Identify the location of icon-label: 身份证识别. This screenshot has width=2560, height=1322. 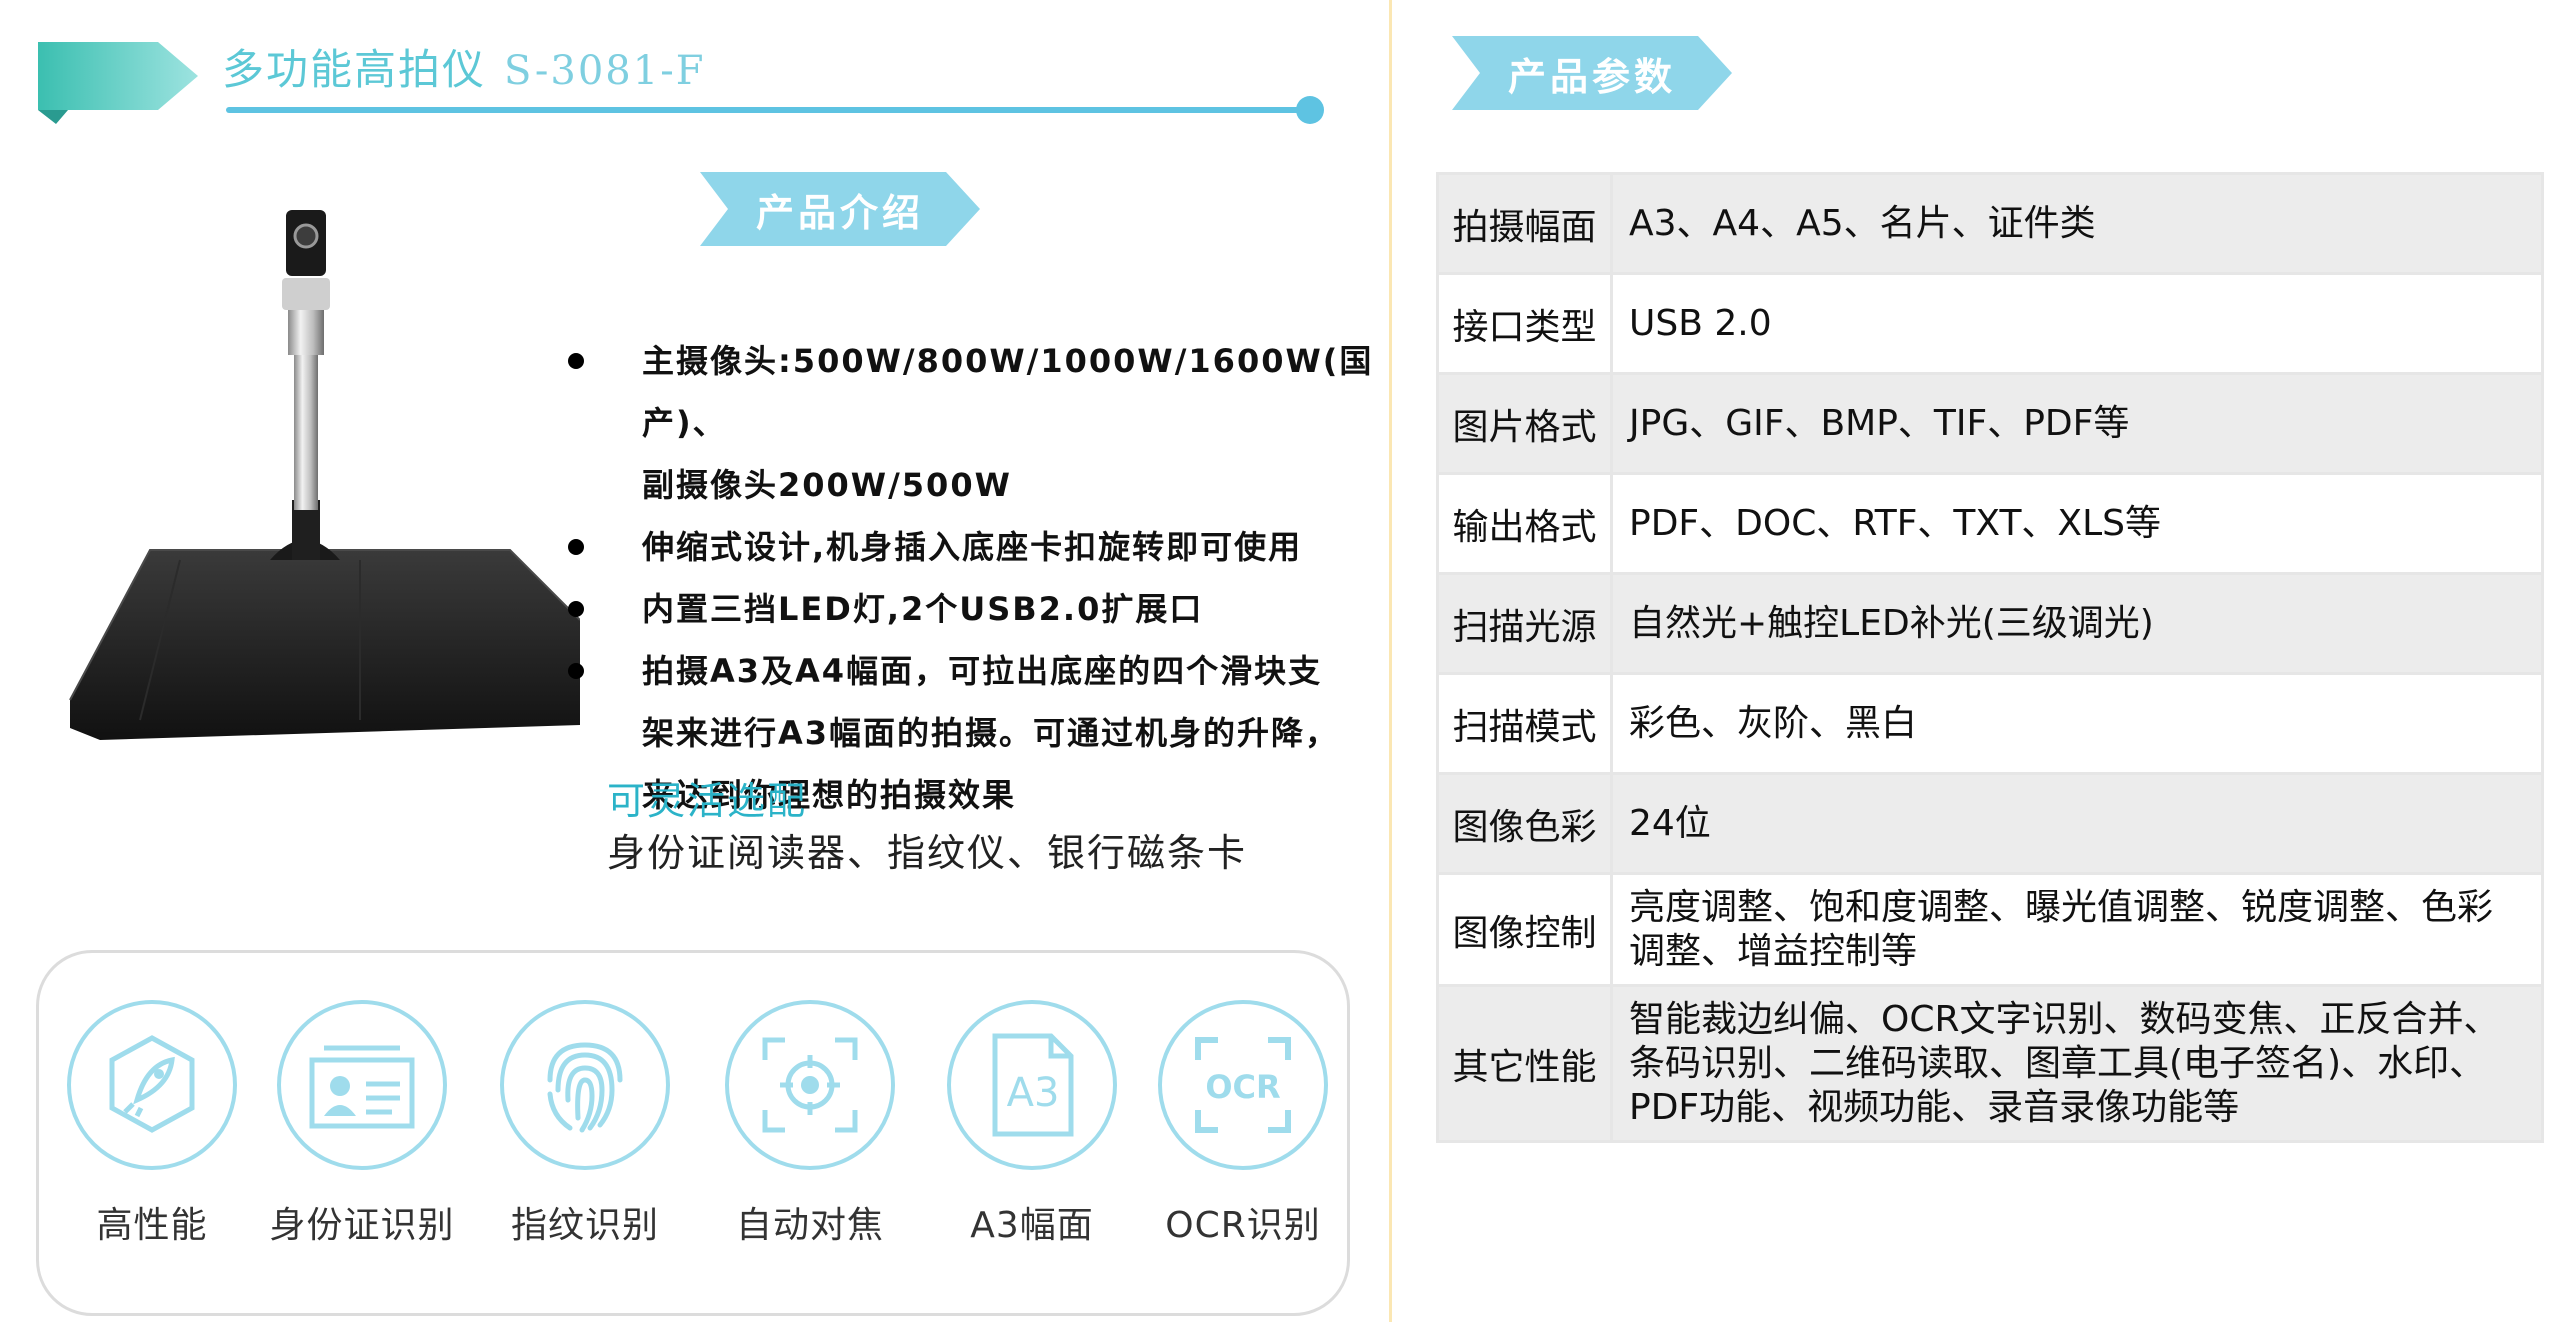
(362, 1225).